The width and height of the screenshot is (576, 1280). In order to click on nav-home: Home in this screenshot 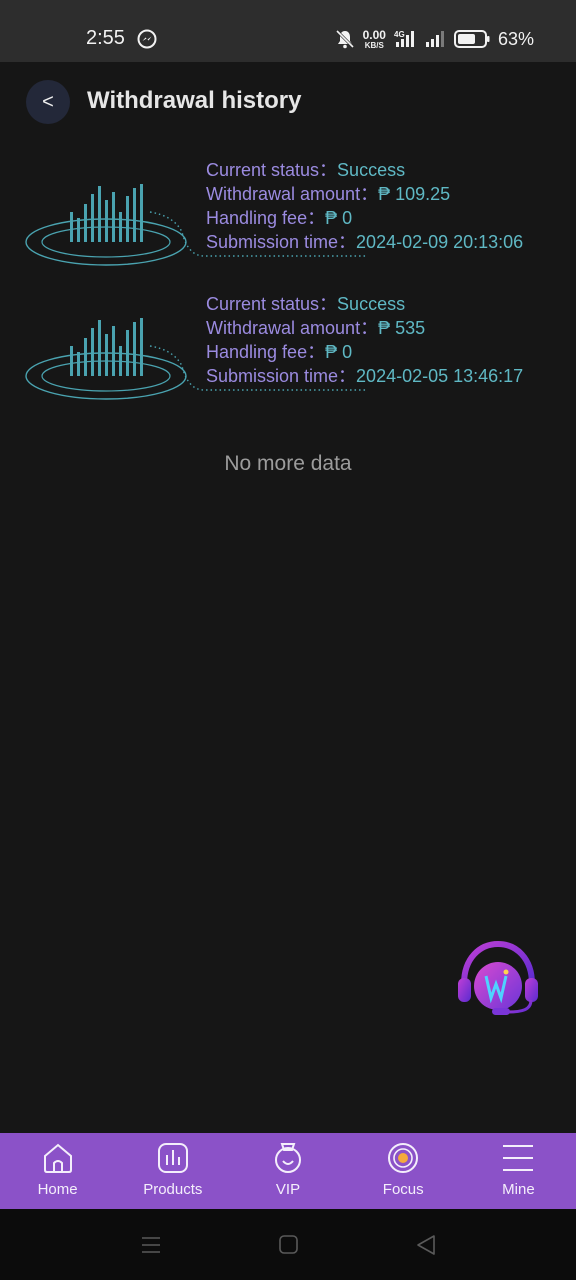, I will do `click(57, 1171)`.